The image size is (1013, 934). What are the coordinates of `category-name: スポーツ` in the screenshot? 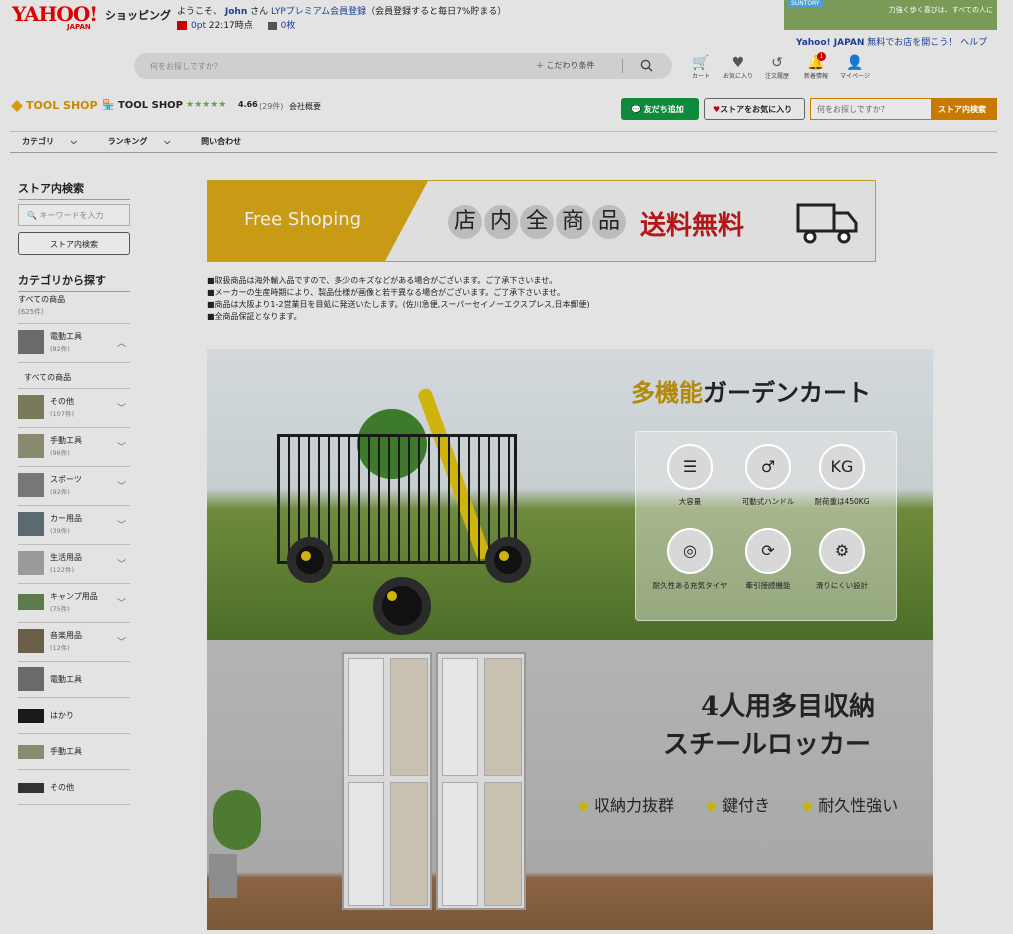 It's located at (66, 479).